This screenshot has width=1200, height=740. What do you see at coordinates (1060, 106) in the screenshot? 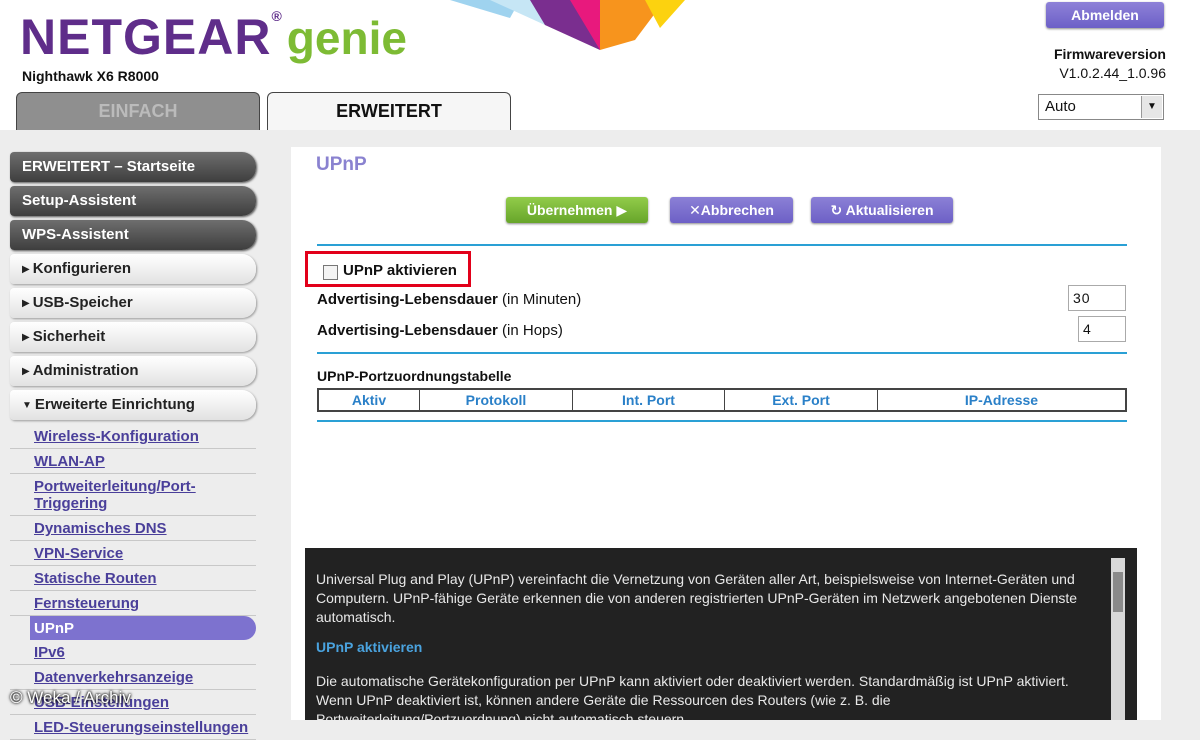
I see `language-select-value: Auto` at bounding box center [1060, 106].